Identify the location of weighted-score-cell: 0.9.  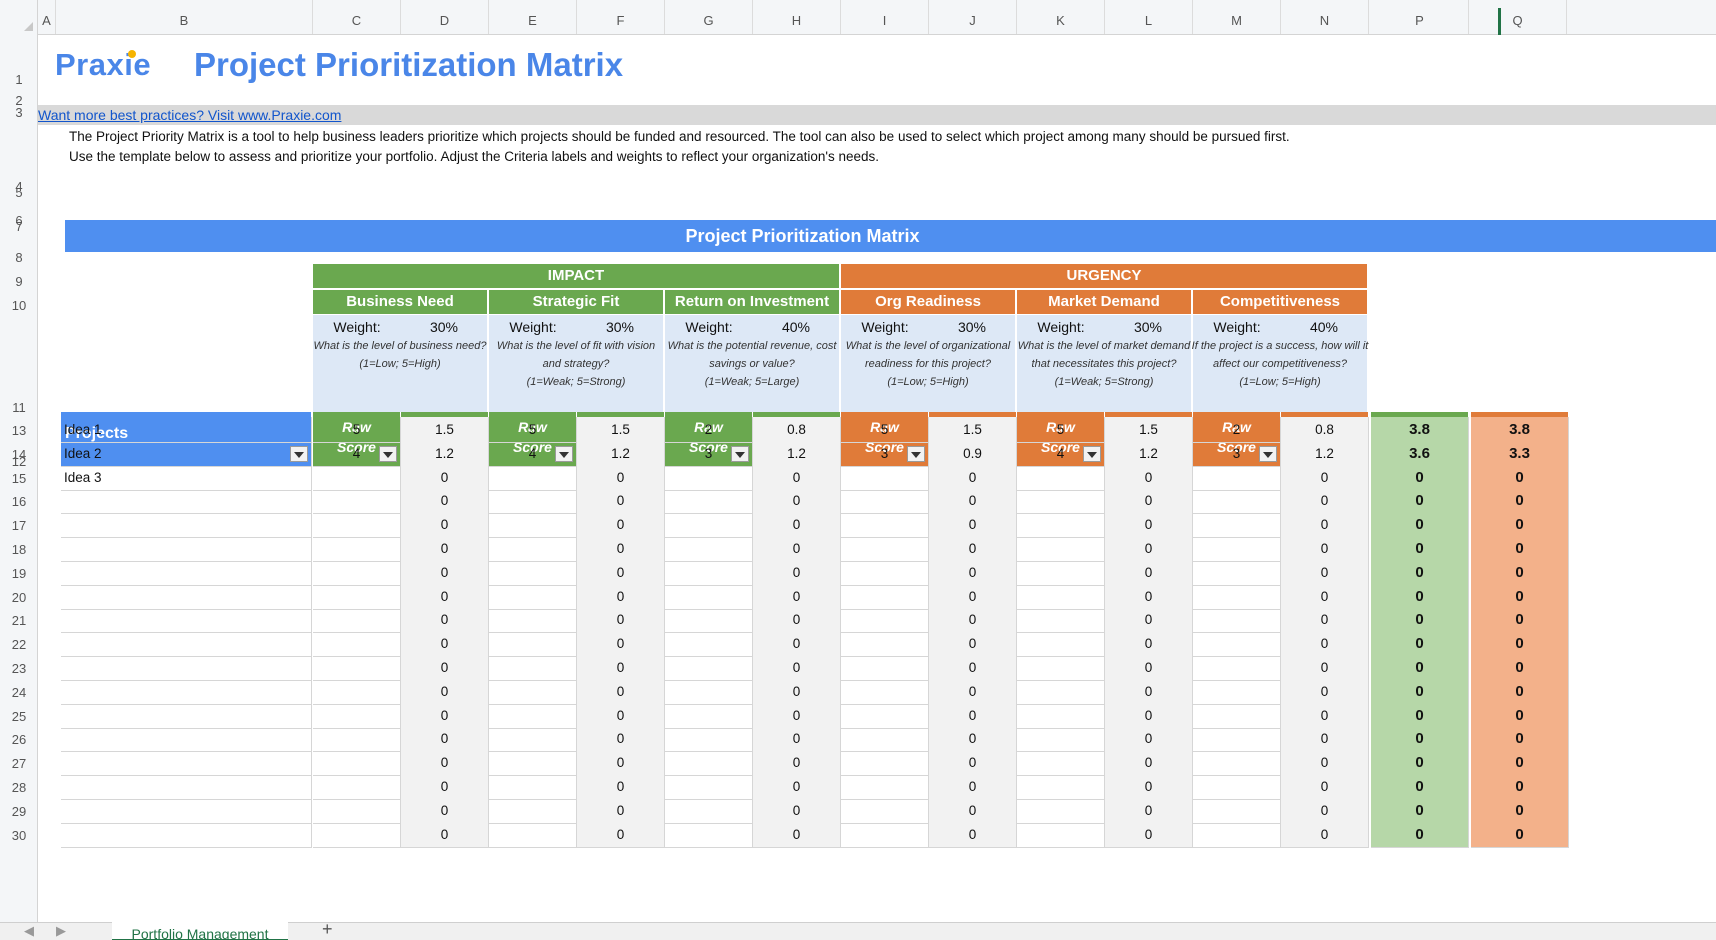
(973, 453).